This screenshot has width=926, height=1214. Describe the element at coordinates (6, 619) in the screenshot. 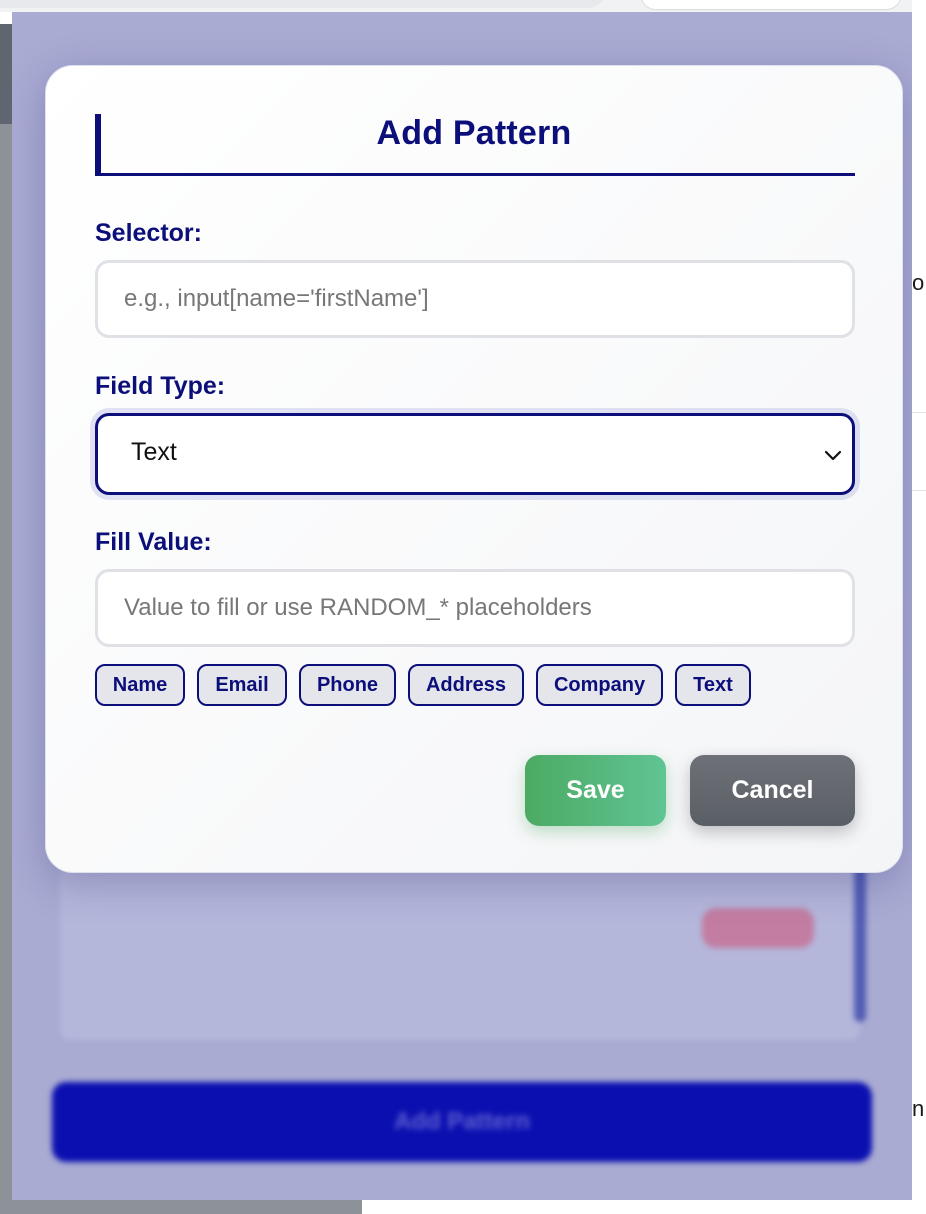

I see `left-page-edge` at that location.